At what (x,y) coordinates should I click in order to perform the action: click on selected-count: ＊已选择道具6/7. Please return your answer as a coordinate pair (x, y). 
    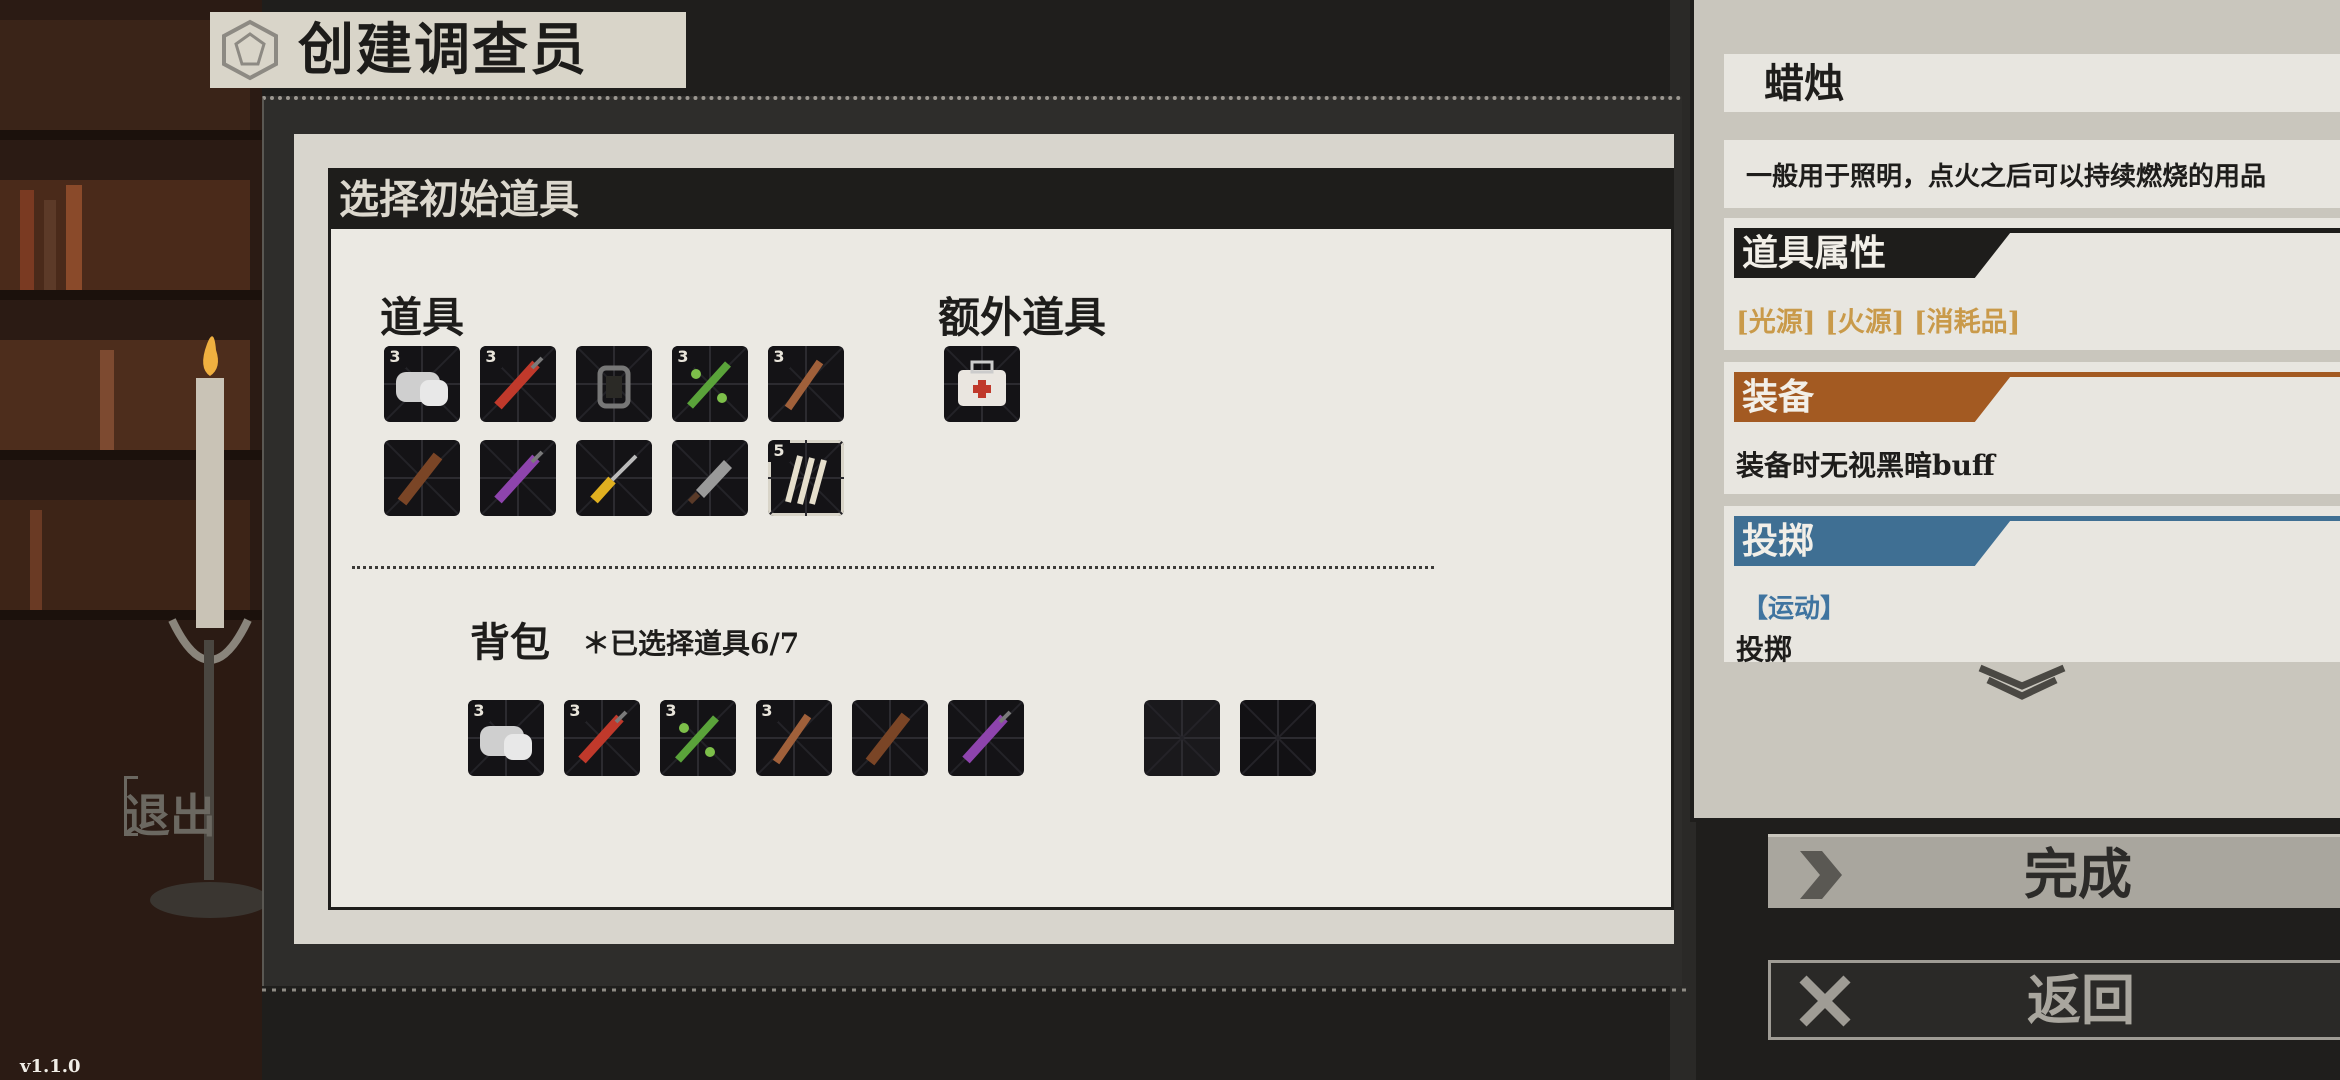
    Looking at the image, I should click on (691, 643).